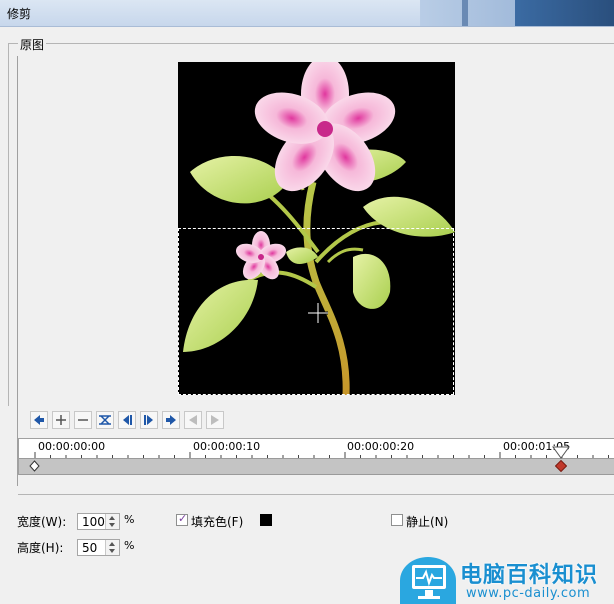 The width and height of the screenshot is (614, 604). Describe the element at coordinates (34, 466) in the screenshot. I see `start-keyframe-icon` at that location.